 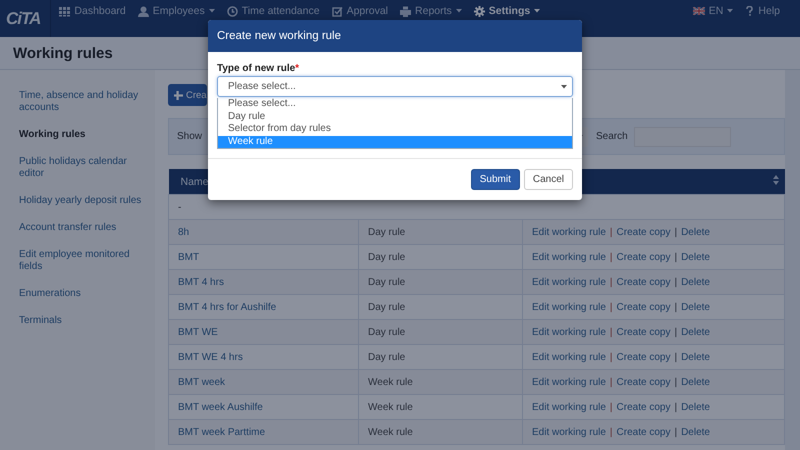 What do you see at coordinates (64, 11) in the screenshot?
I see `grid-icon` at bounding box center [64, 11].